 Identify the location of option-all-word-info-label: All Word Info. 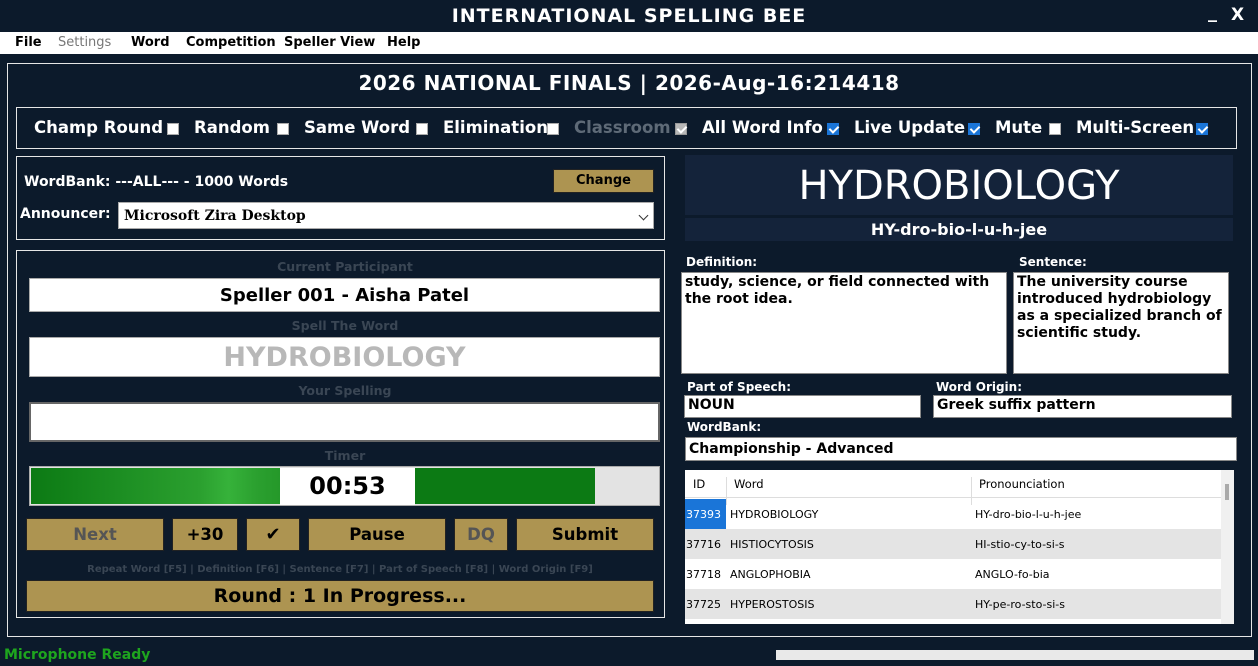
(762, 127).